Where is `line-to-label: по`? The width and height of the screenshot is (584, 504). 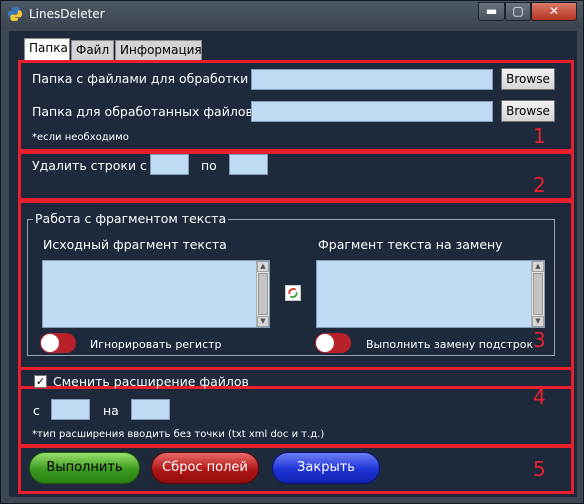
line-to-label: по is located at coordinates (209, 165).